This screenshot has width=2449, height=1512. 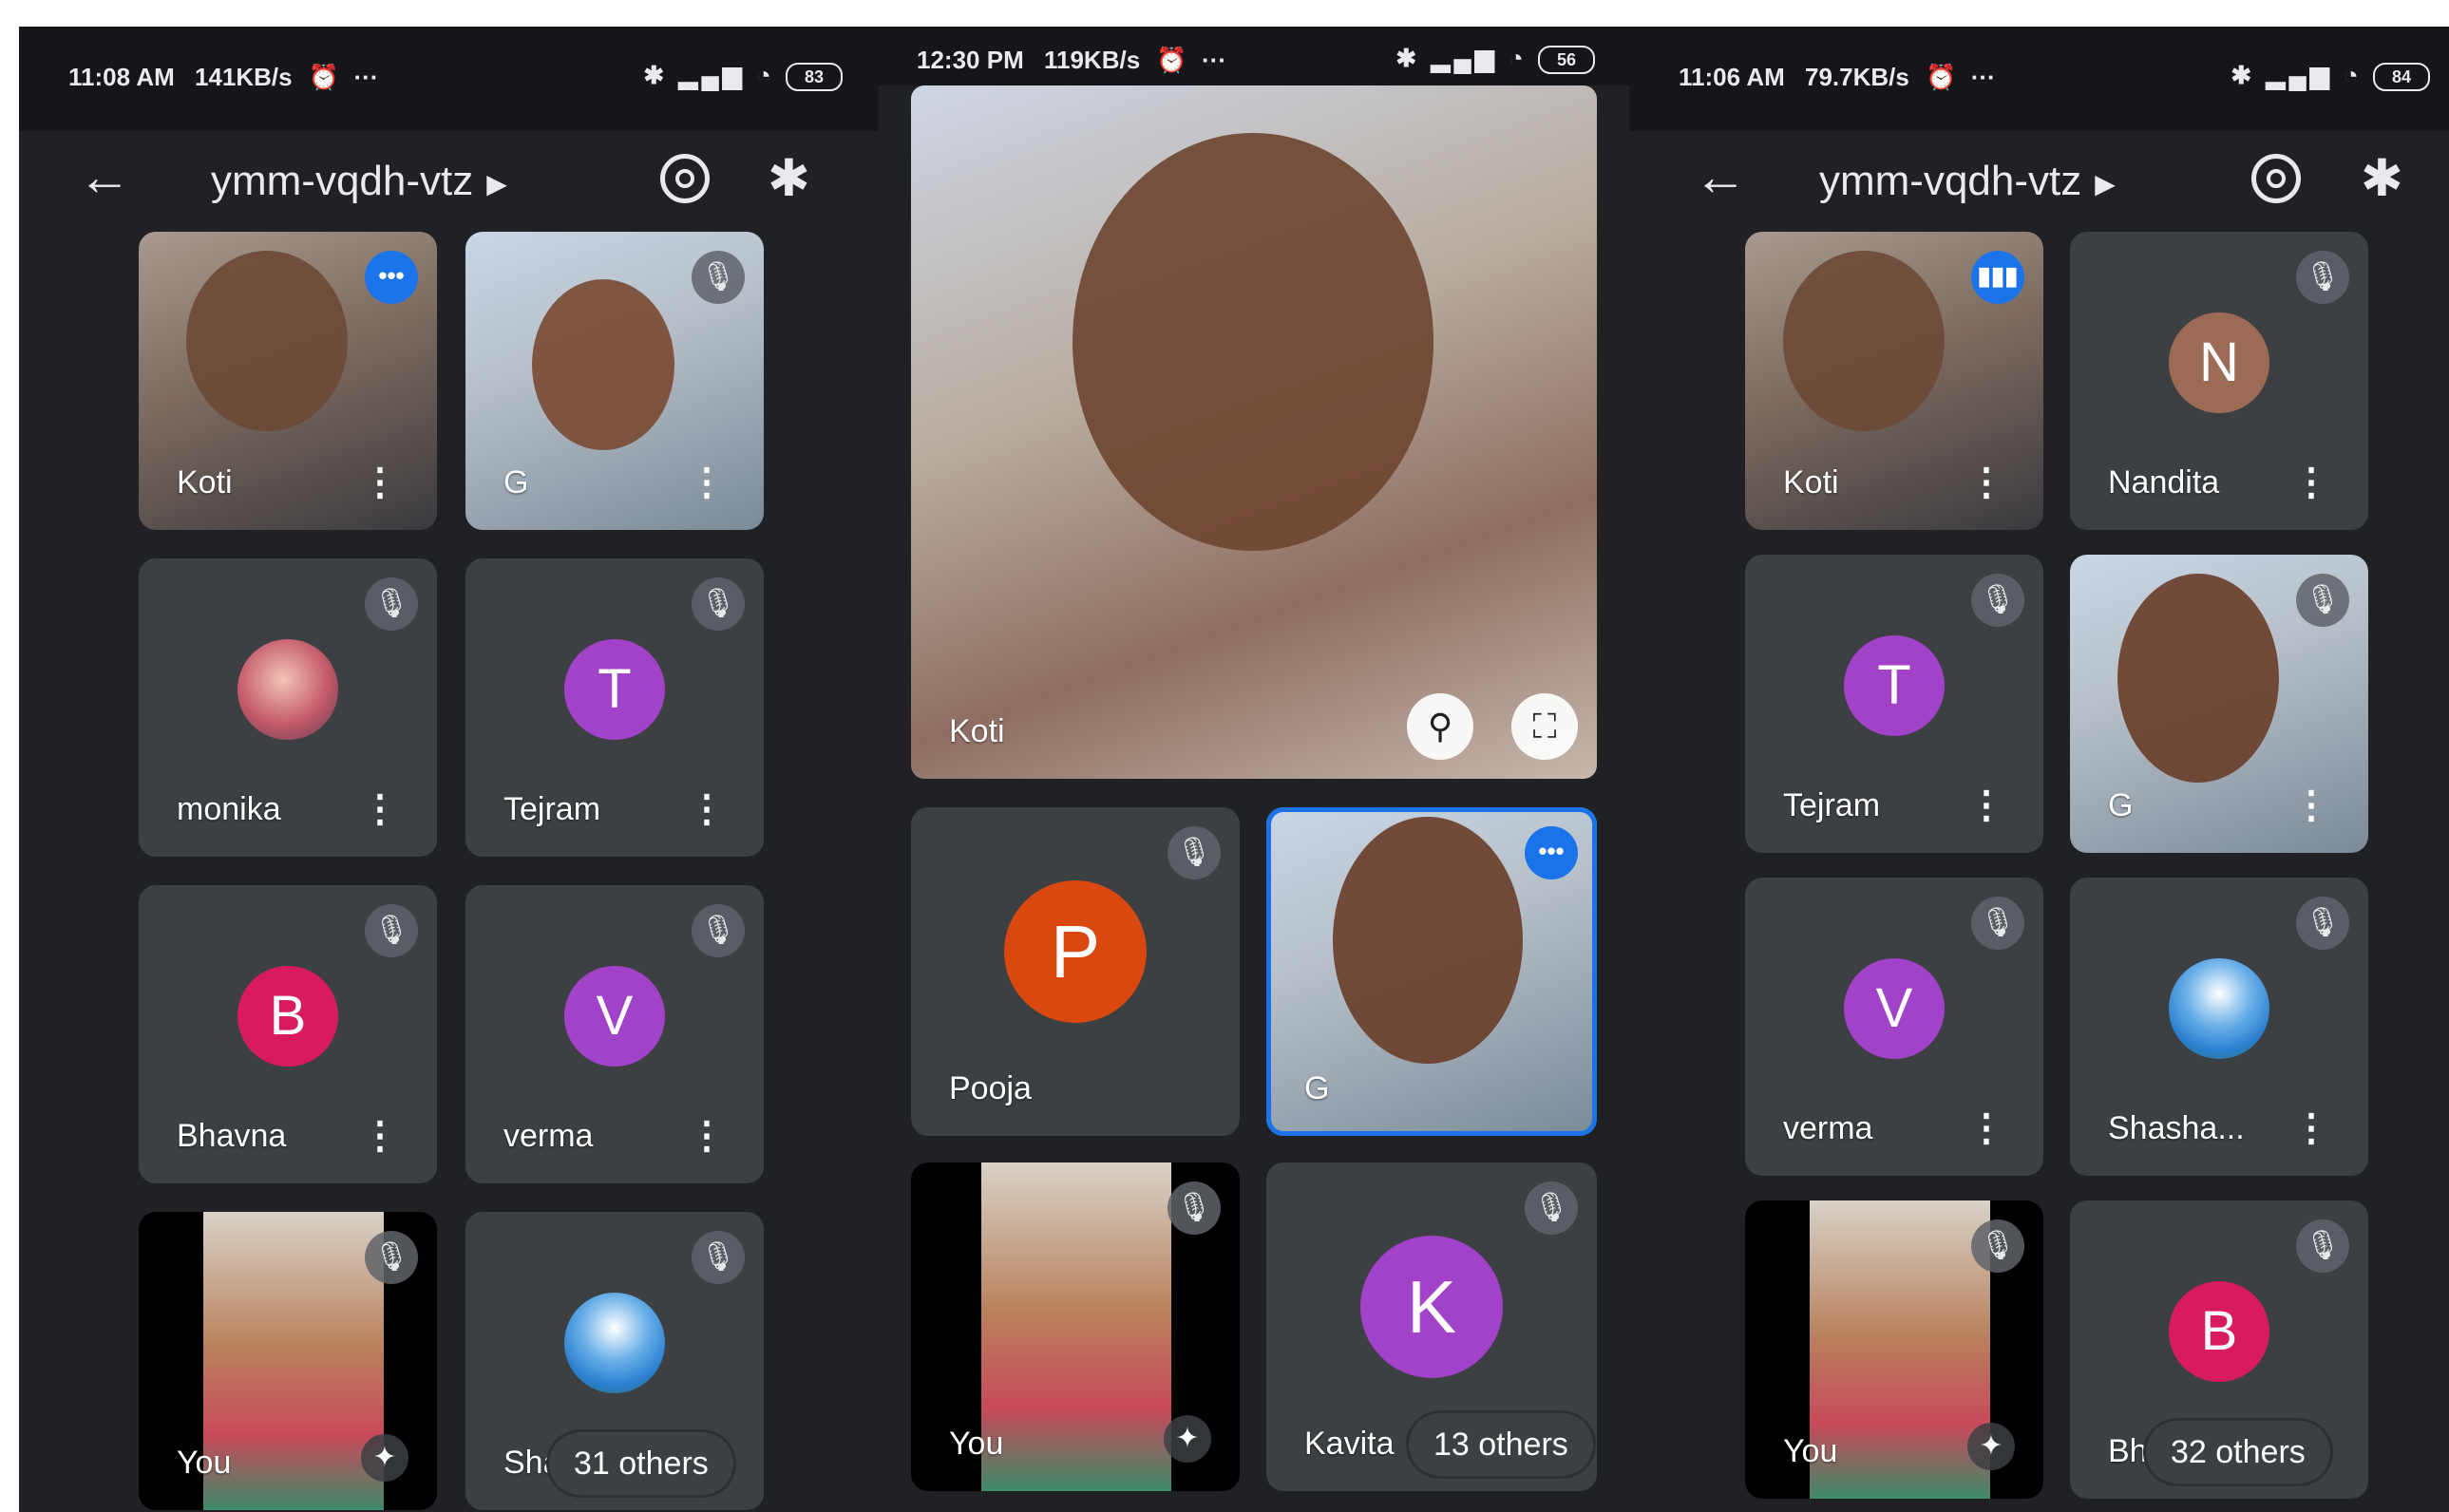 I want to click on unpin-icon: ⚲, so click(x=1440, y=727).